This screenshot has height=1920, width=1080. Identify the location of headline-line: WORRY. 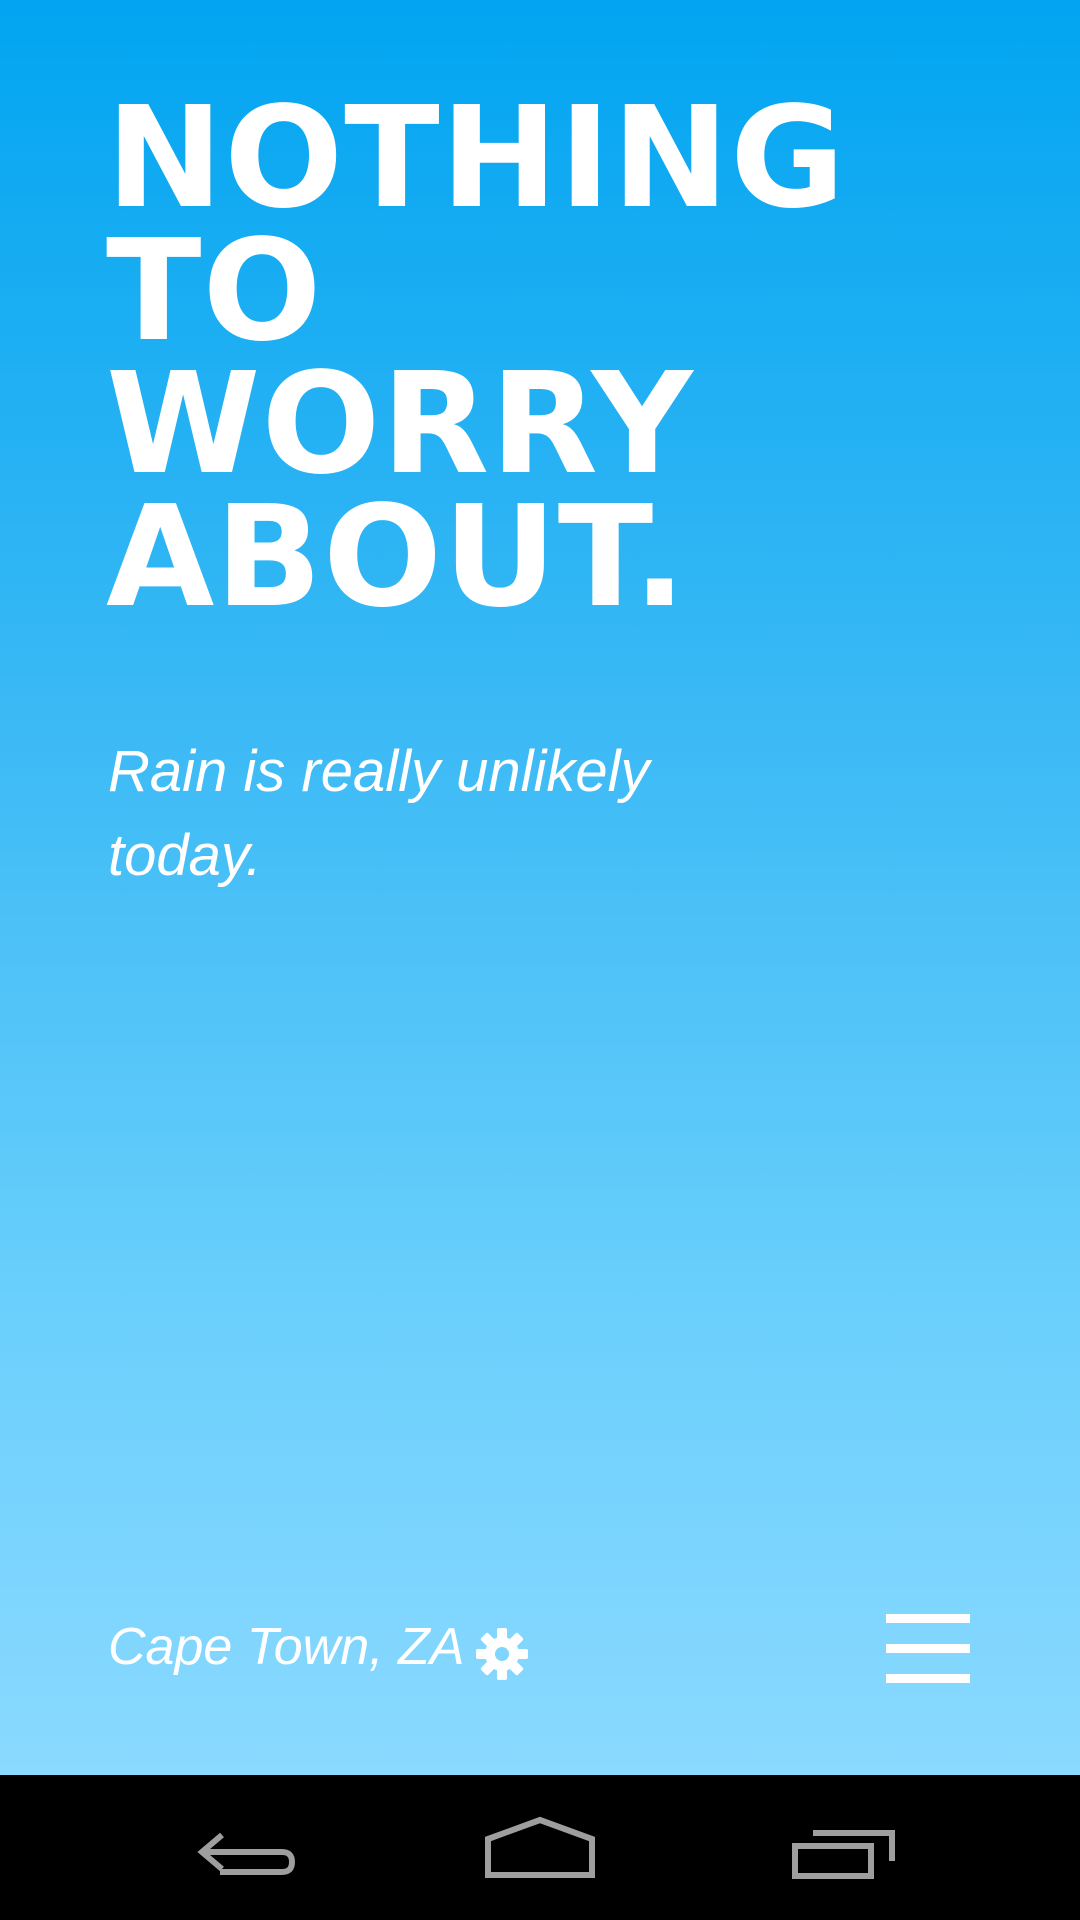
(400, 424).